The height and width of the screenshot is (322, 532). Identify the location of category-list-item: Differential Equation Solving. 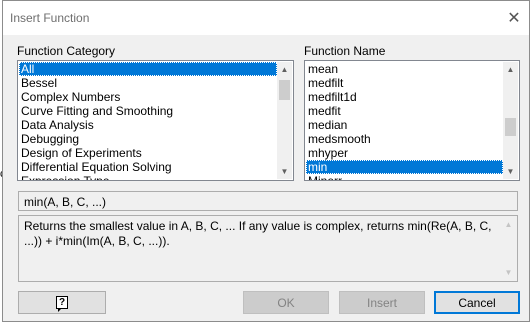
(148, 167).